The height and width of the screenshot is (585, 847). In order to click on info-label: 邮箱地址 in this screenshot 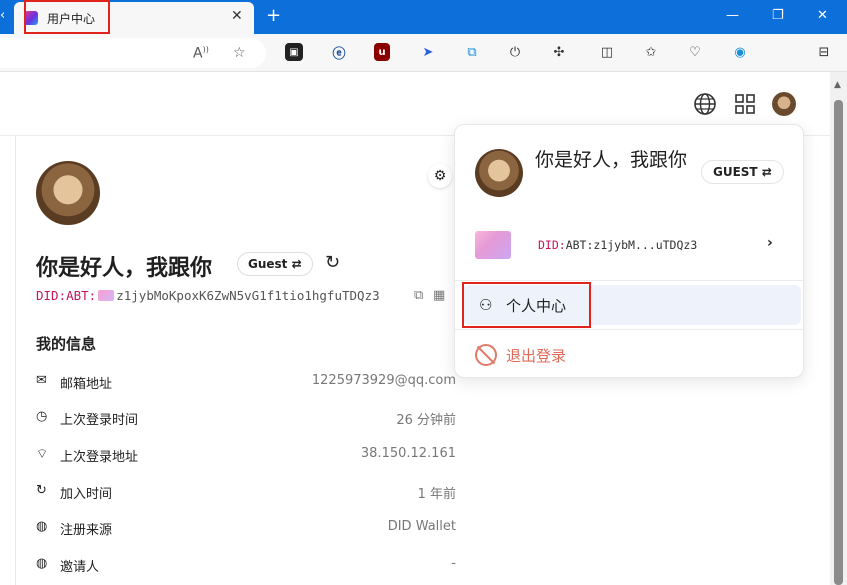, I will do `click(86, 384)`.